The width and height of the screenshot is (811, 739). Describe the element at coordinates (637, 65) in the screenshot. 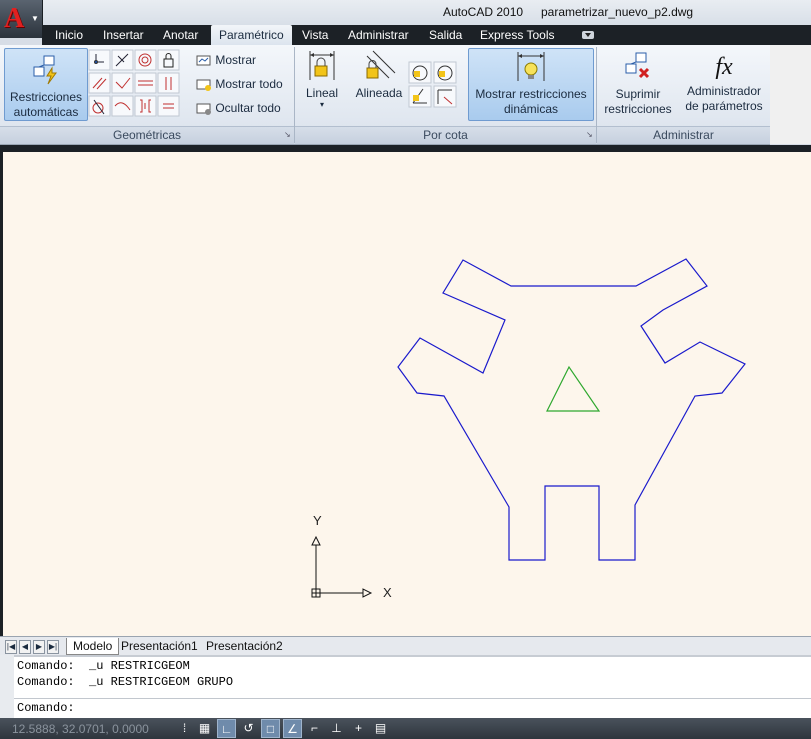

I see `delete-constraints-icon` at that location.